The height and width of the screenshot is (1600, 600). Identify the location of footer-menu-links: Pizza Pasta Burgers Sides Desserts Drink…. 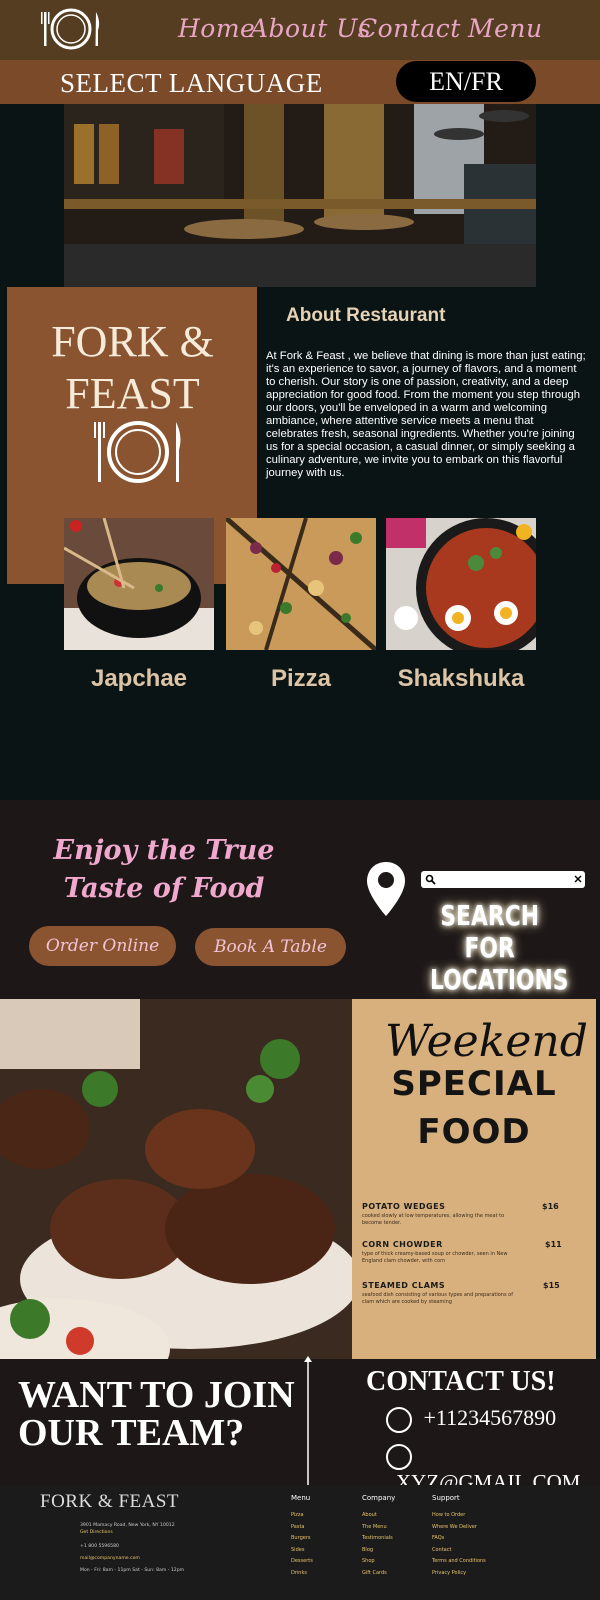
(302, 1546).